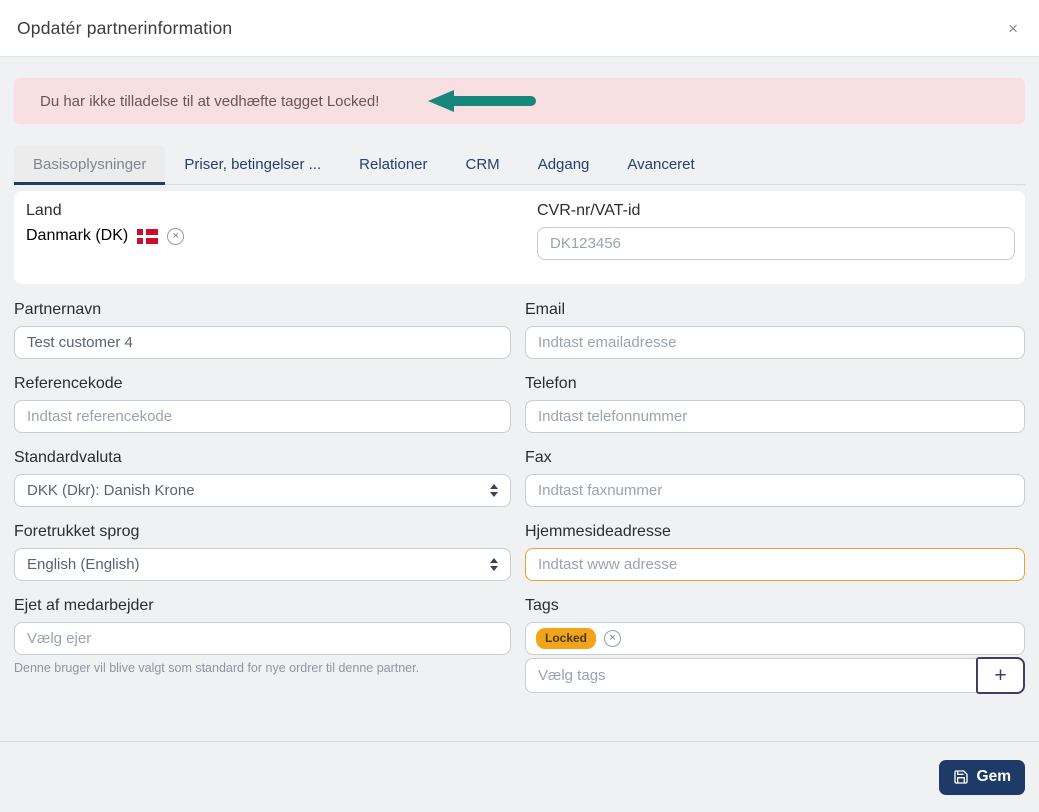 Image resolution: width=1039 pixels, height=812 pixels. What do you see at coordinates (775, 638) in the screenshot?
I see `tags-container: Locked ×` at bounding box center [775, 638].